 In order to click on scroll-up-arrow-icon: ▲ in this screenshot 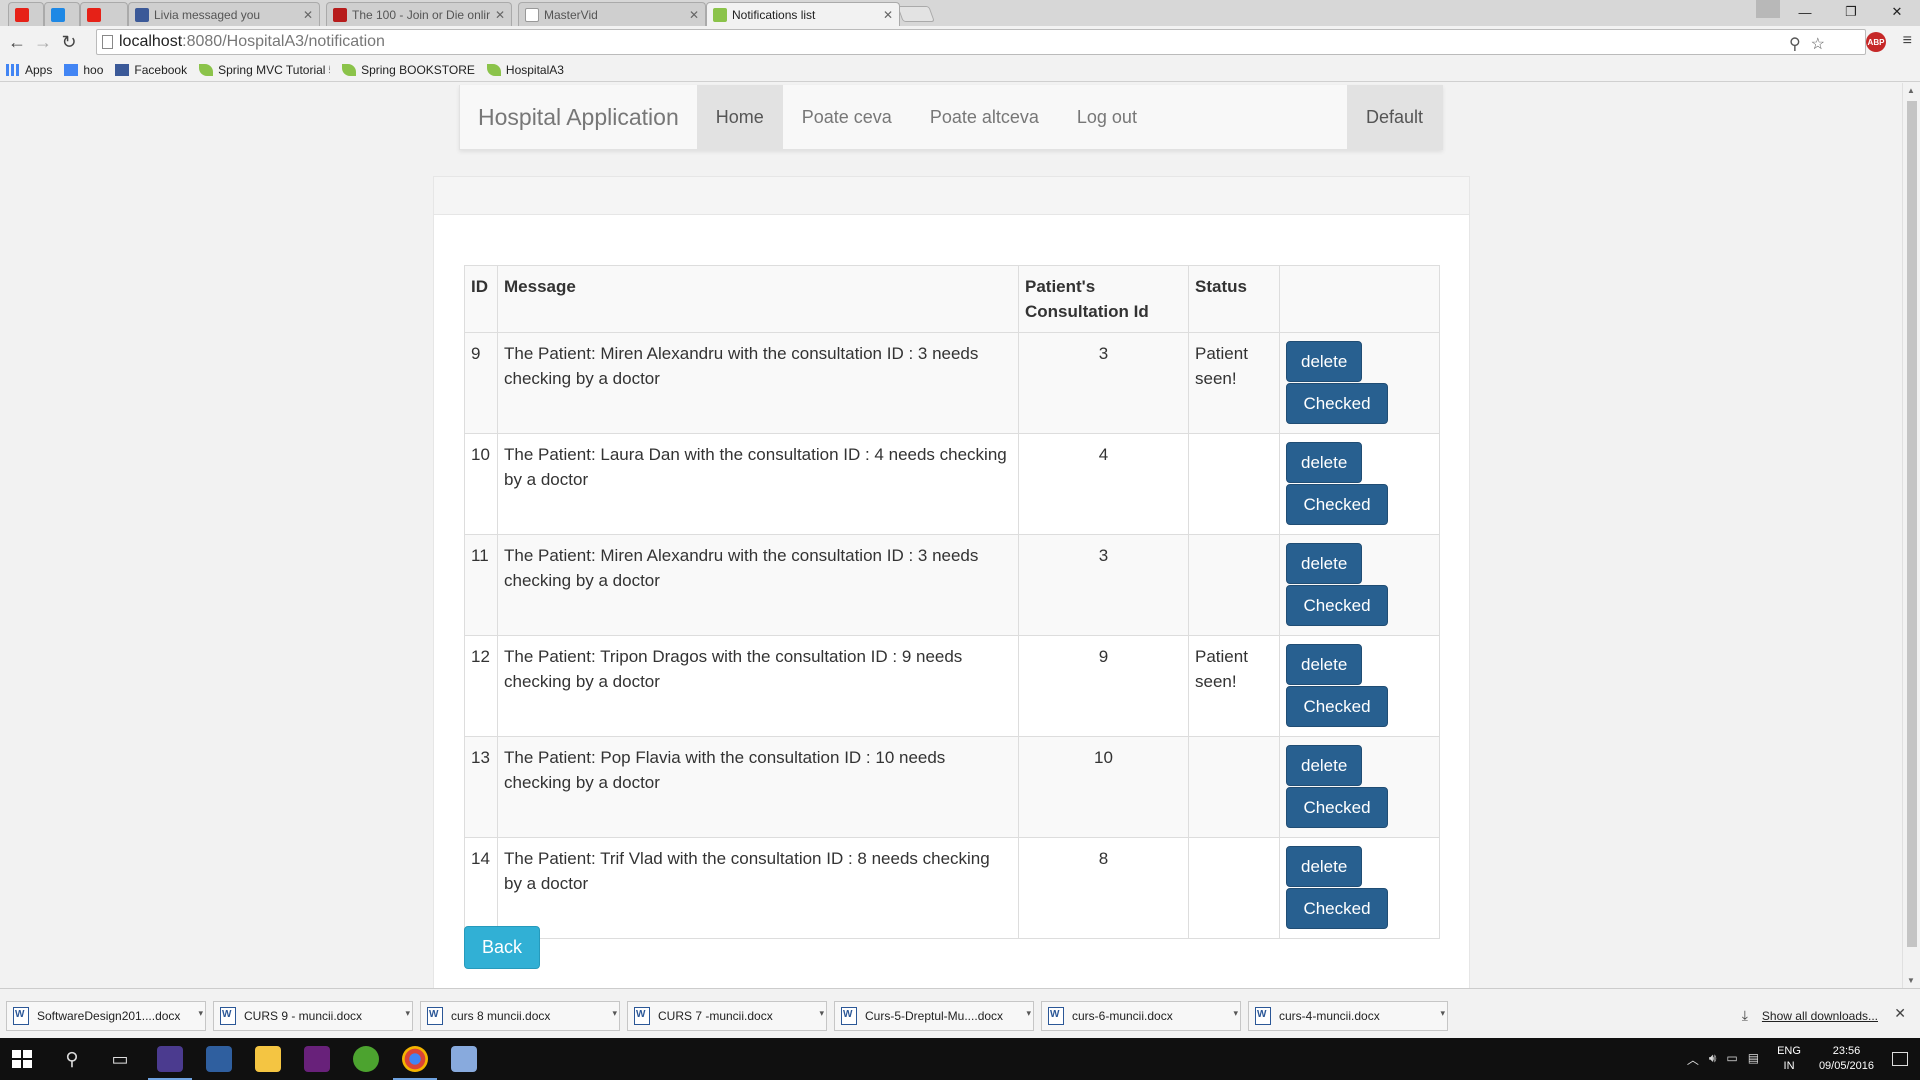, I will do `click(1911, 90)`.